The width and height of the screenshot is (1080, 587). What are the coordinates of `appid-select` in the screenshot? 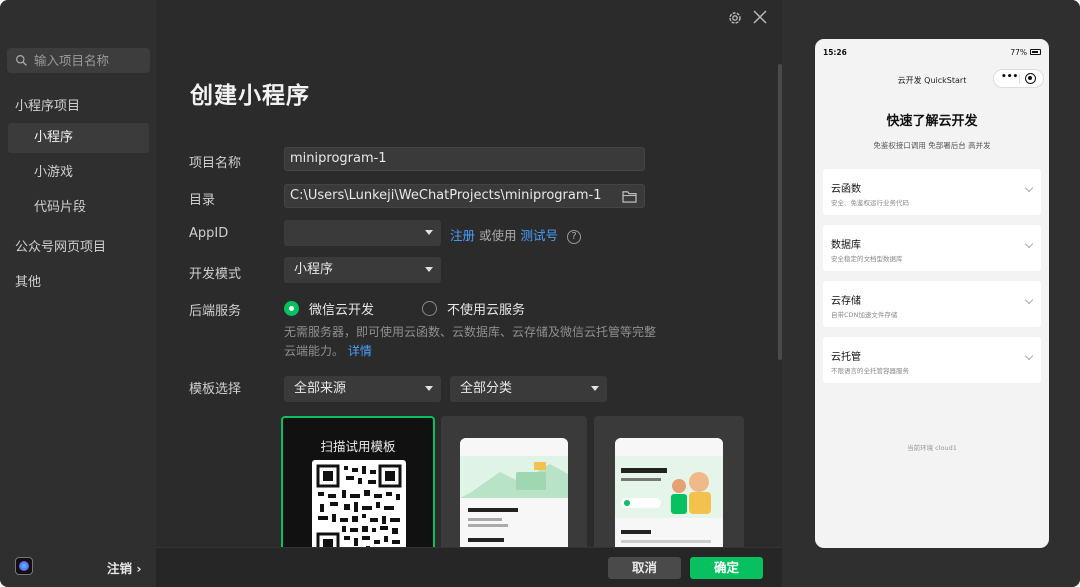 It's located at (362, 233).